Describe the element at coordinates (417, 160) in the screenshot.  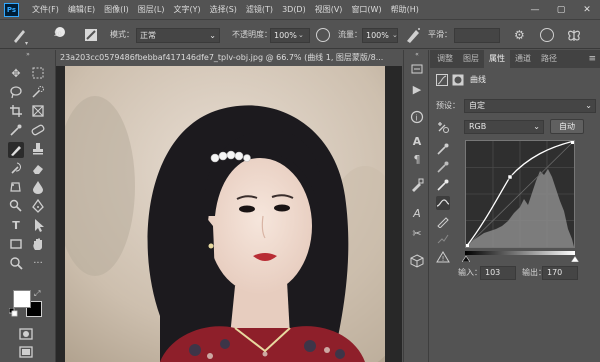
I see `paragraph-panel-icon: ¶` at that location.